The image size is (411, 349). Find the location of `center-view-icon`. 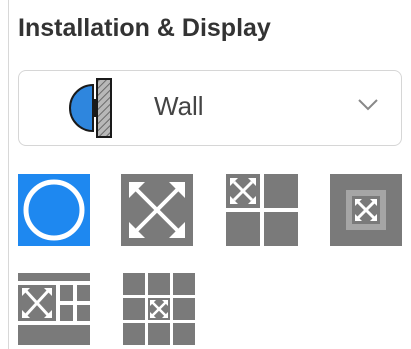

center-view-icon is located at coordinates (366, 210).